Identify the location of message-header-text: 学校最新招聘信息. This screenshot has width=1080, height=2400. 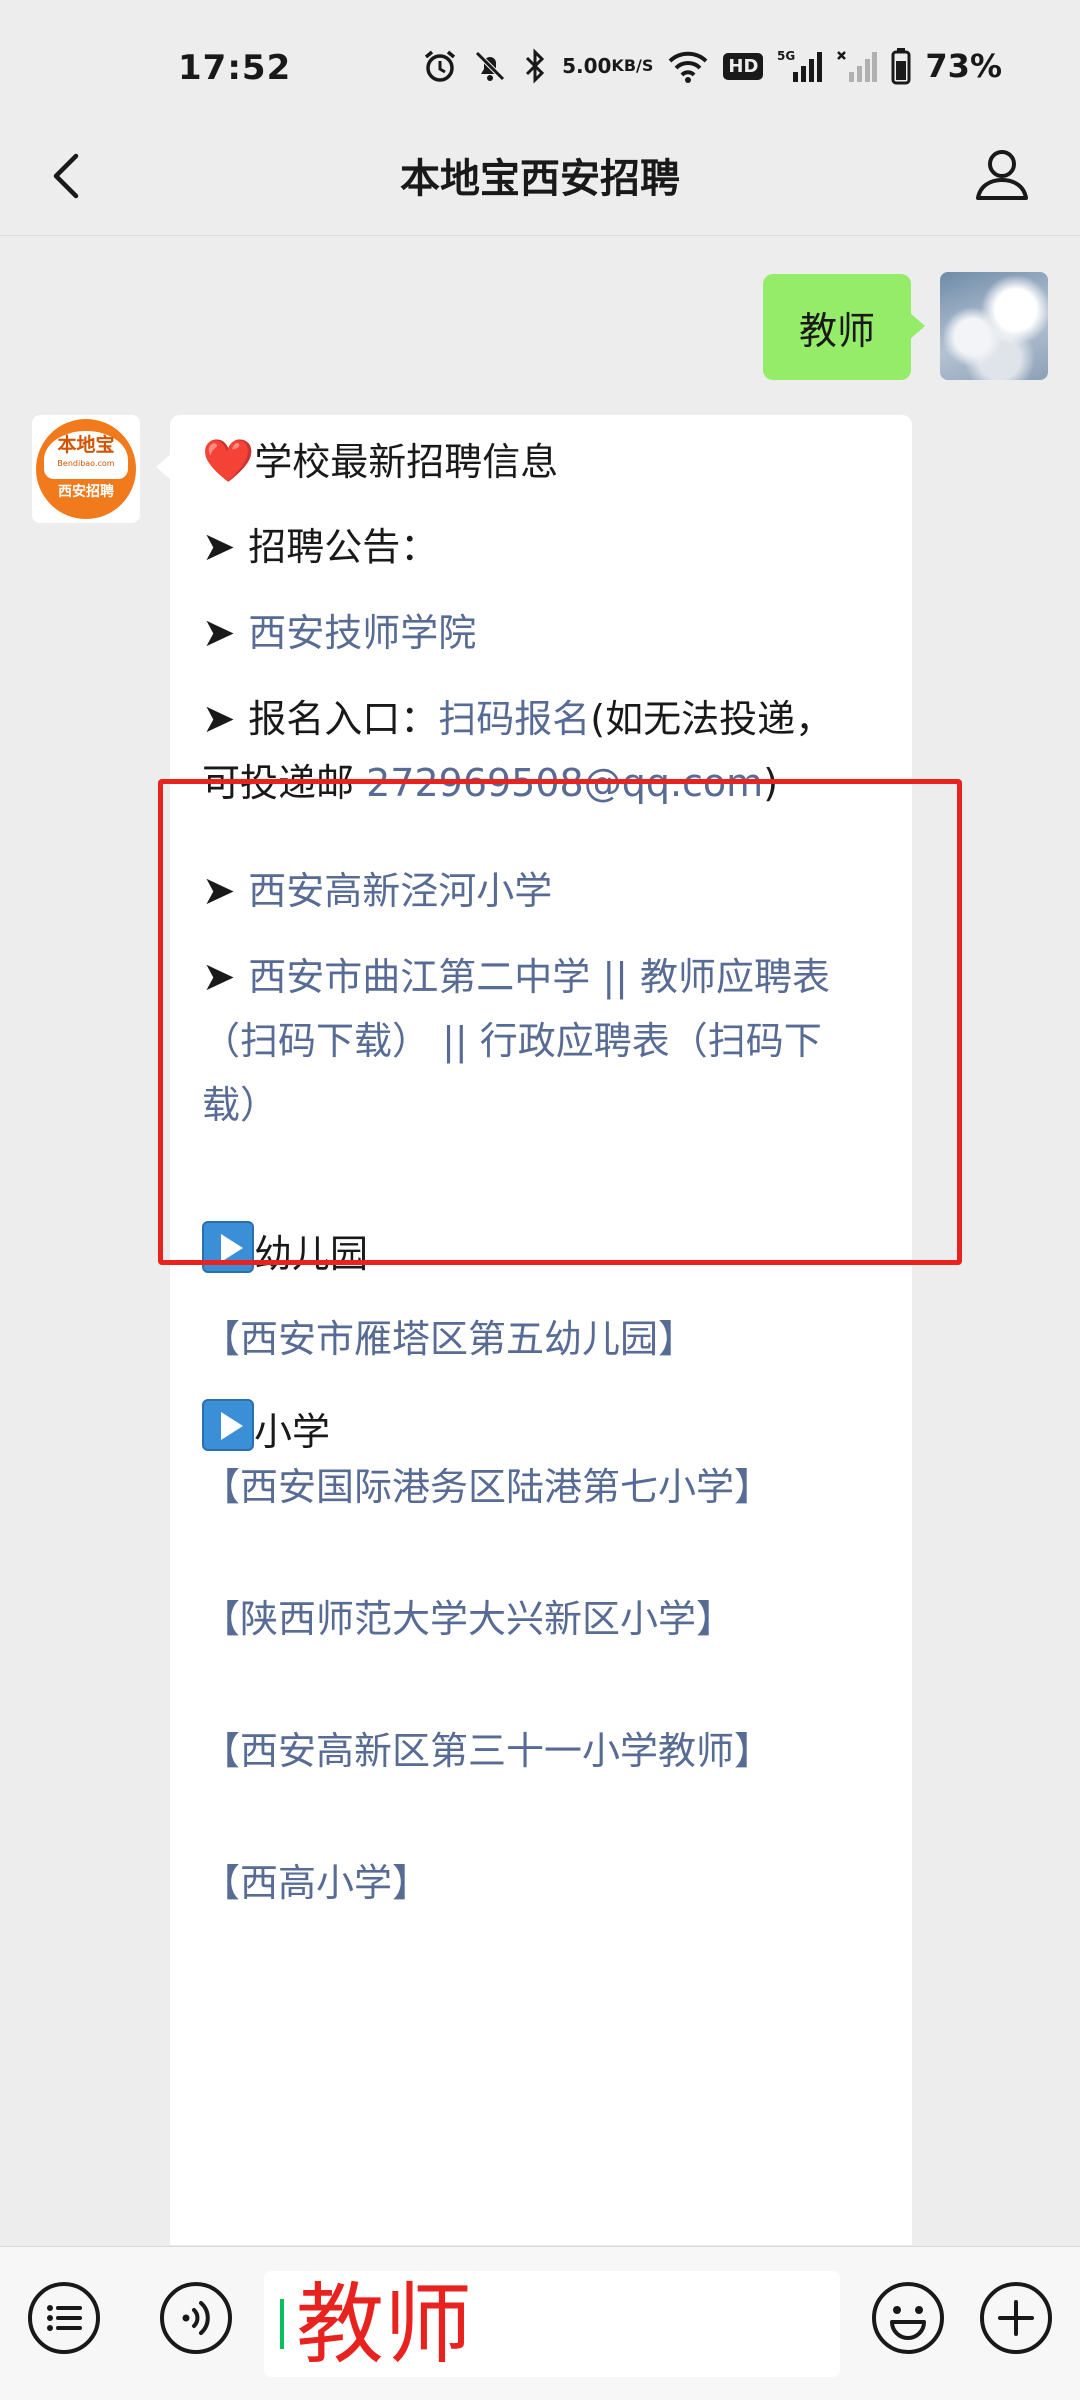
(406, 462).